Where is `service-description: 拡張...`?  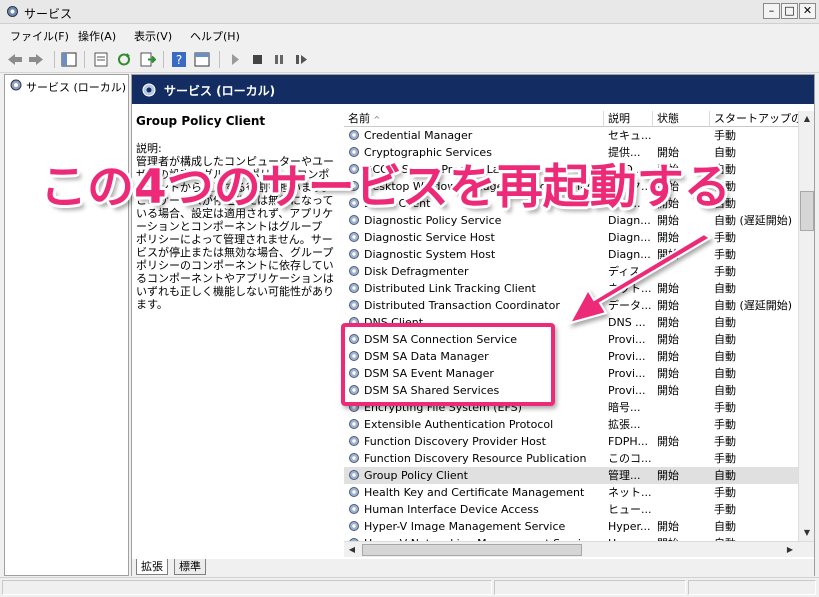 service-description: 拡張... is located at coordinates (624, 424).